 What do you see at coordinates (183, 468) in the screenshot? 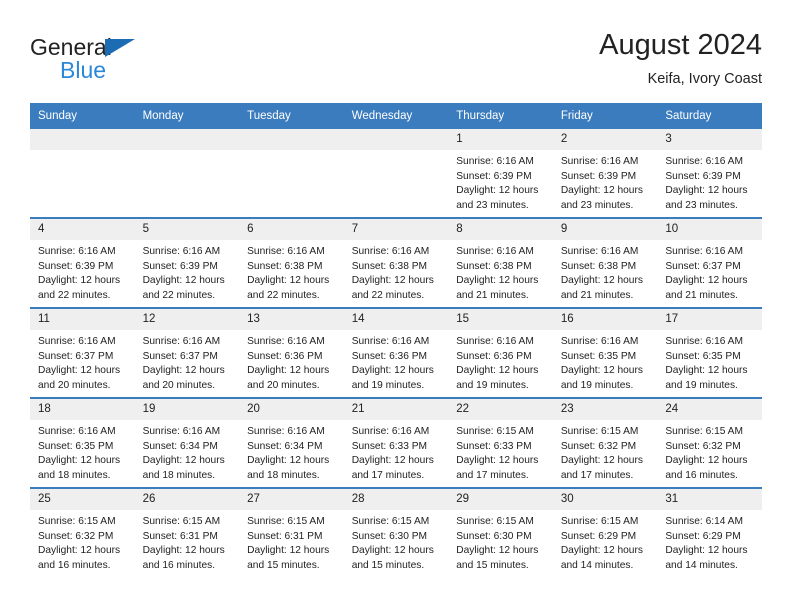
I see `daylight-text: Daylight: 12 hours and 18 minutes.` at bounding box center [183, 468].